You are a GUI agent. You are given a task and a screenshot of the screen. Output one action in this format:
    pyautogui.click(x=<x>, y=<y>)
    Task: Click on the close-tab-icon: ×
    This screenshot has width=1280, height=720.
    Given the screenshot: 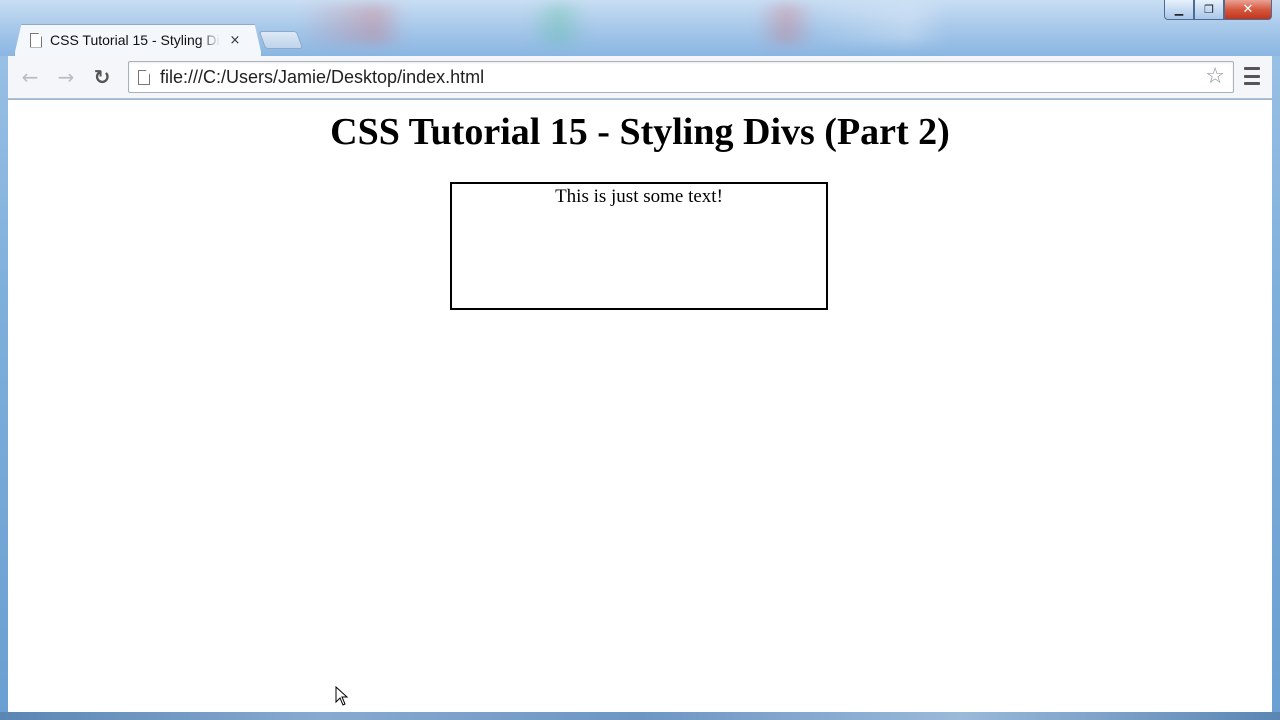 What is the action you would take?
    pyautogui.click(x=235, y=40)
    